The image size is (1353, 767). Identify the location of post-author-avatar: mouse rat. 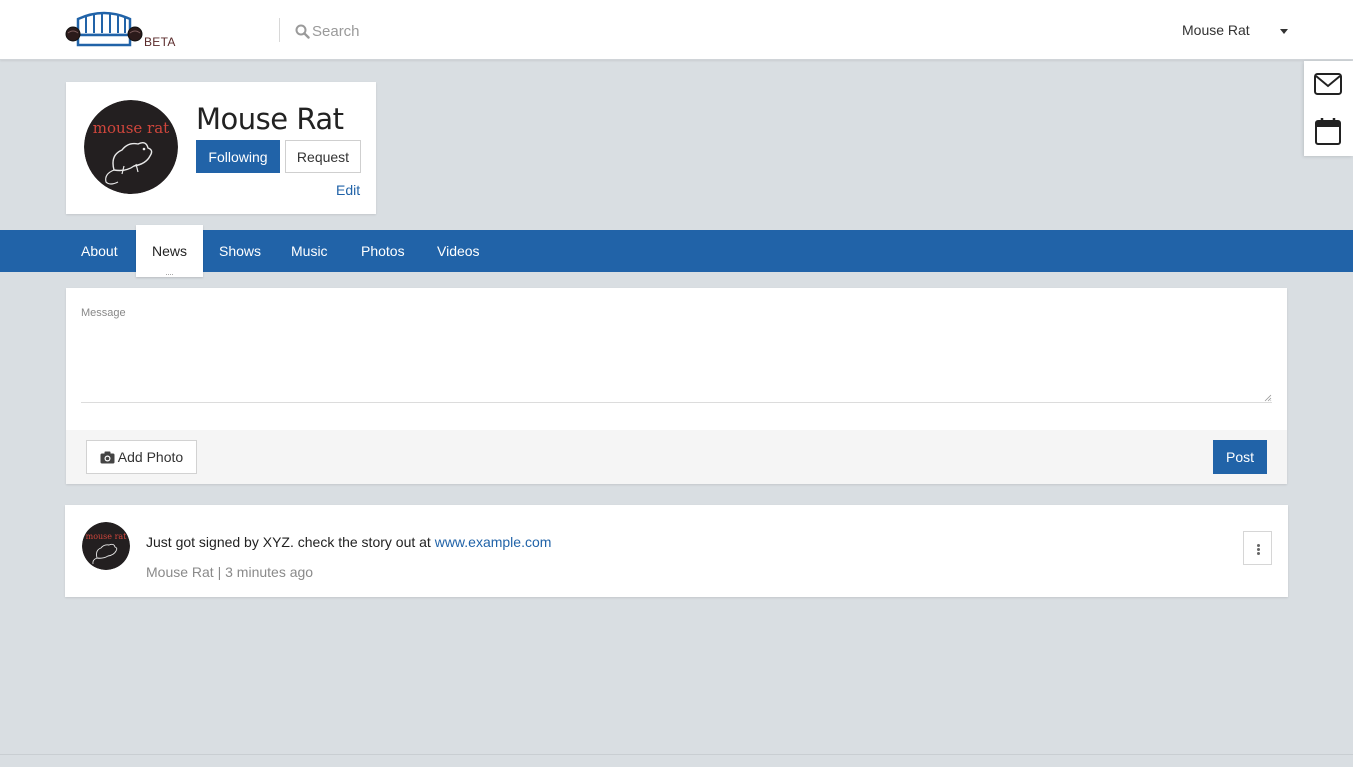
(106, 546).